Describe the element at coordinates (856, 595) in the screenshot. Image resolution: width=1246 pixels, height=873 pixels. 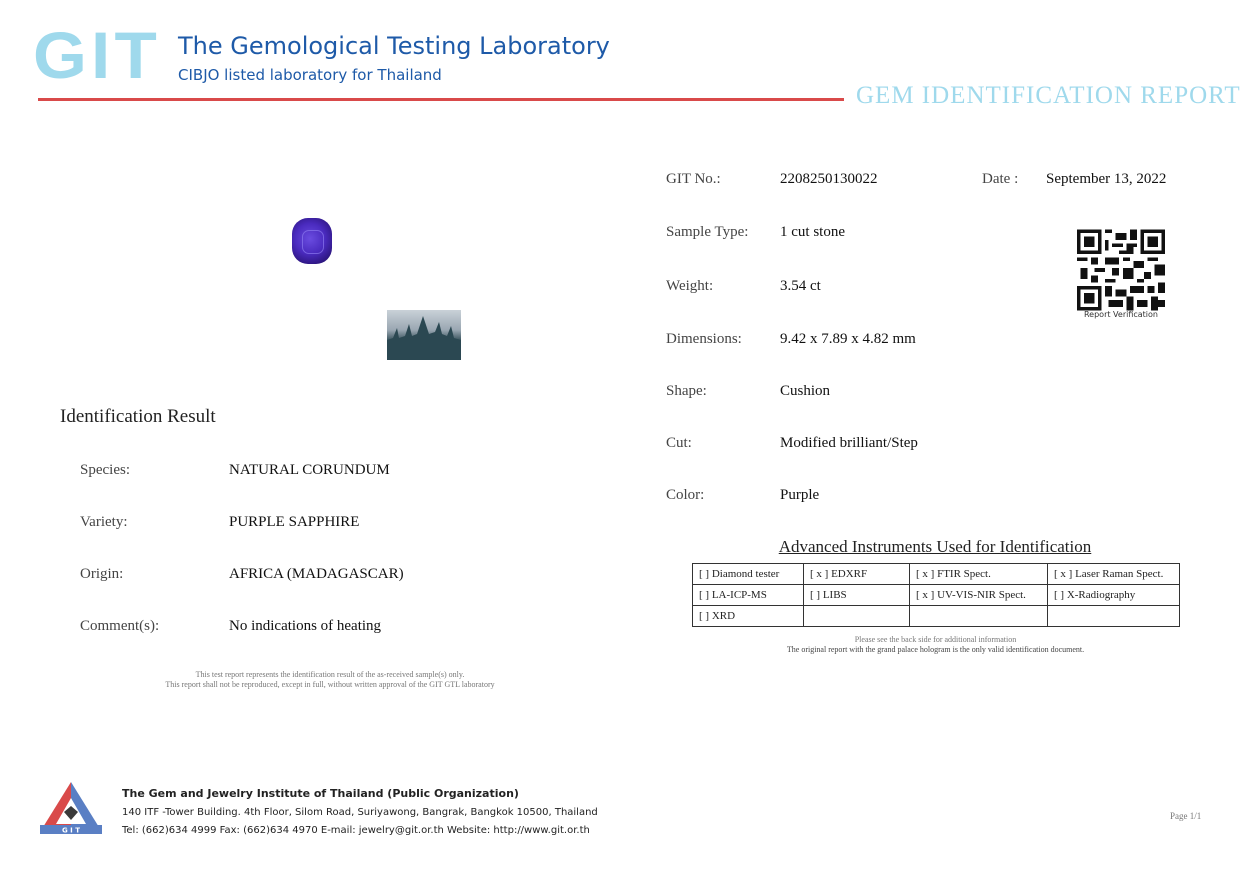
I see `instrument-cell: [ ] LIBS` at that location.